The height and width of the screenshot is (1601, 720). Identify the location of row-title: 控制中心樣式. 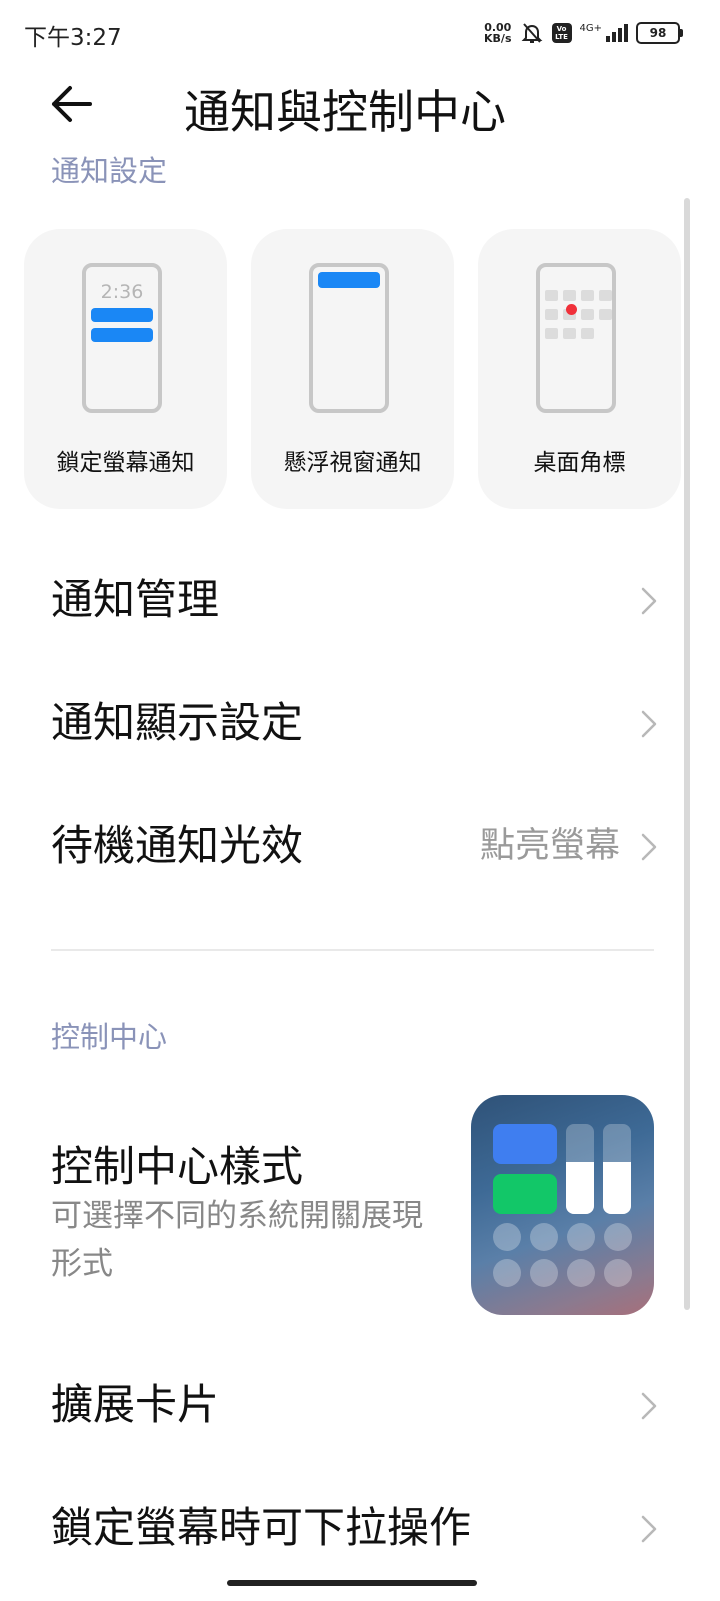
(177, 1166).